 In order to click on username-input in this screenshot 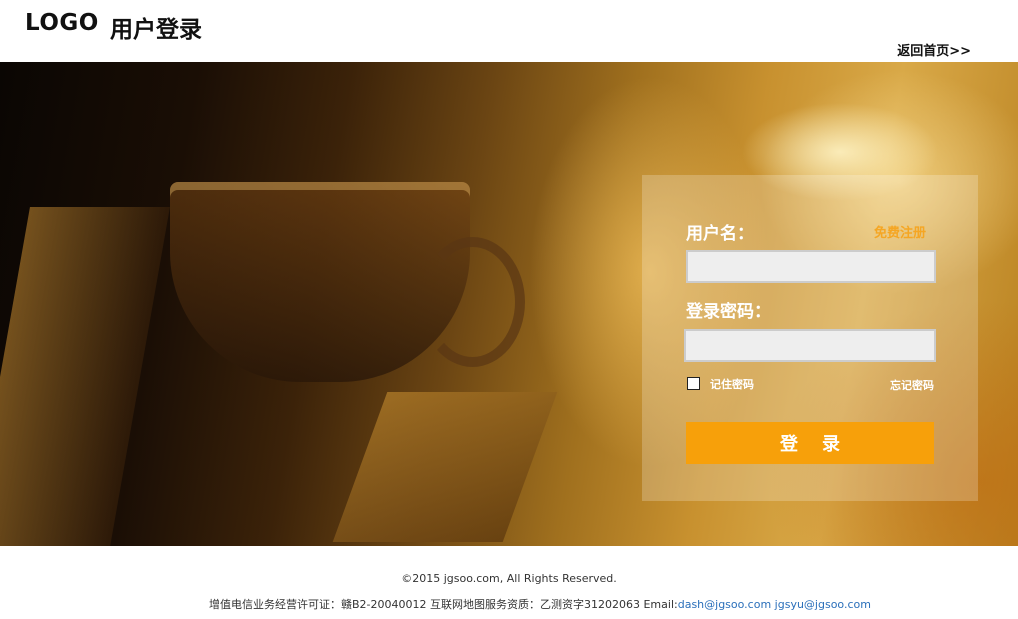, I will do `click(811, 266)`.